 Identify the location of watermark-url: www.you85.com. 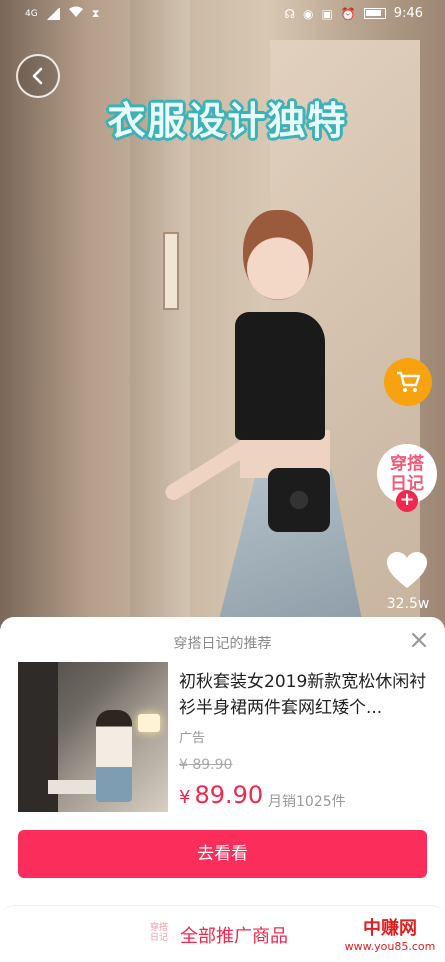
(390, 946).